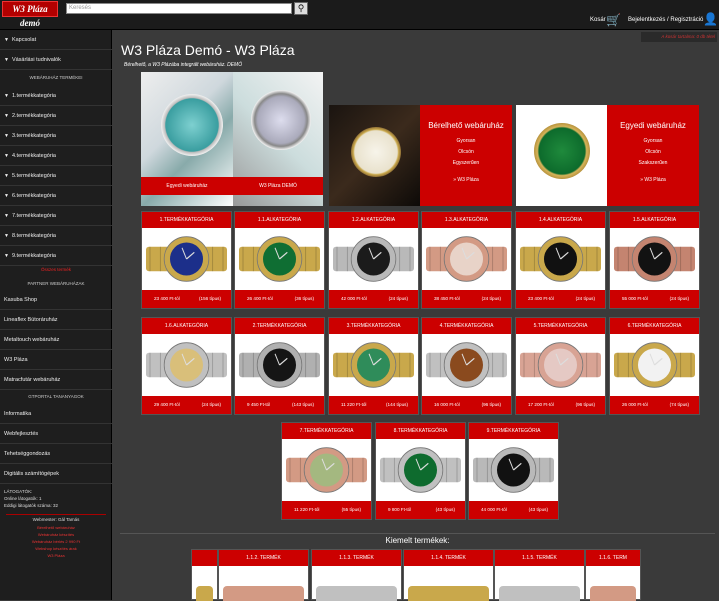 The width and height of the screenshot is (719, 601). I want to click on category-card: 8.TERMÉKKATEGÓRIA 9 800 Ft-tól (43 típus), so click(420, 471).